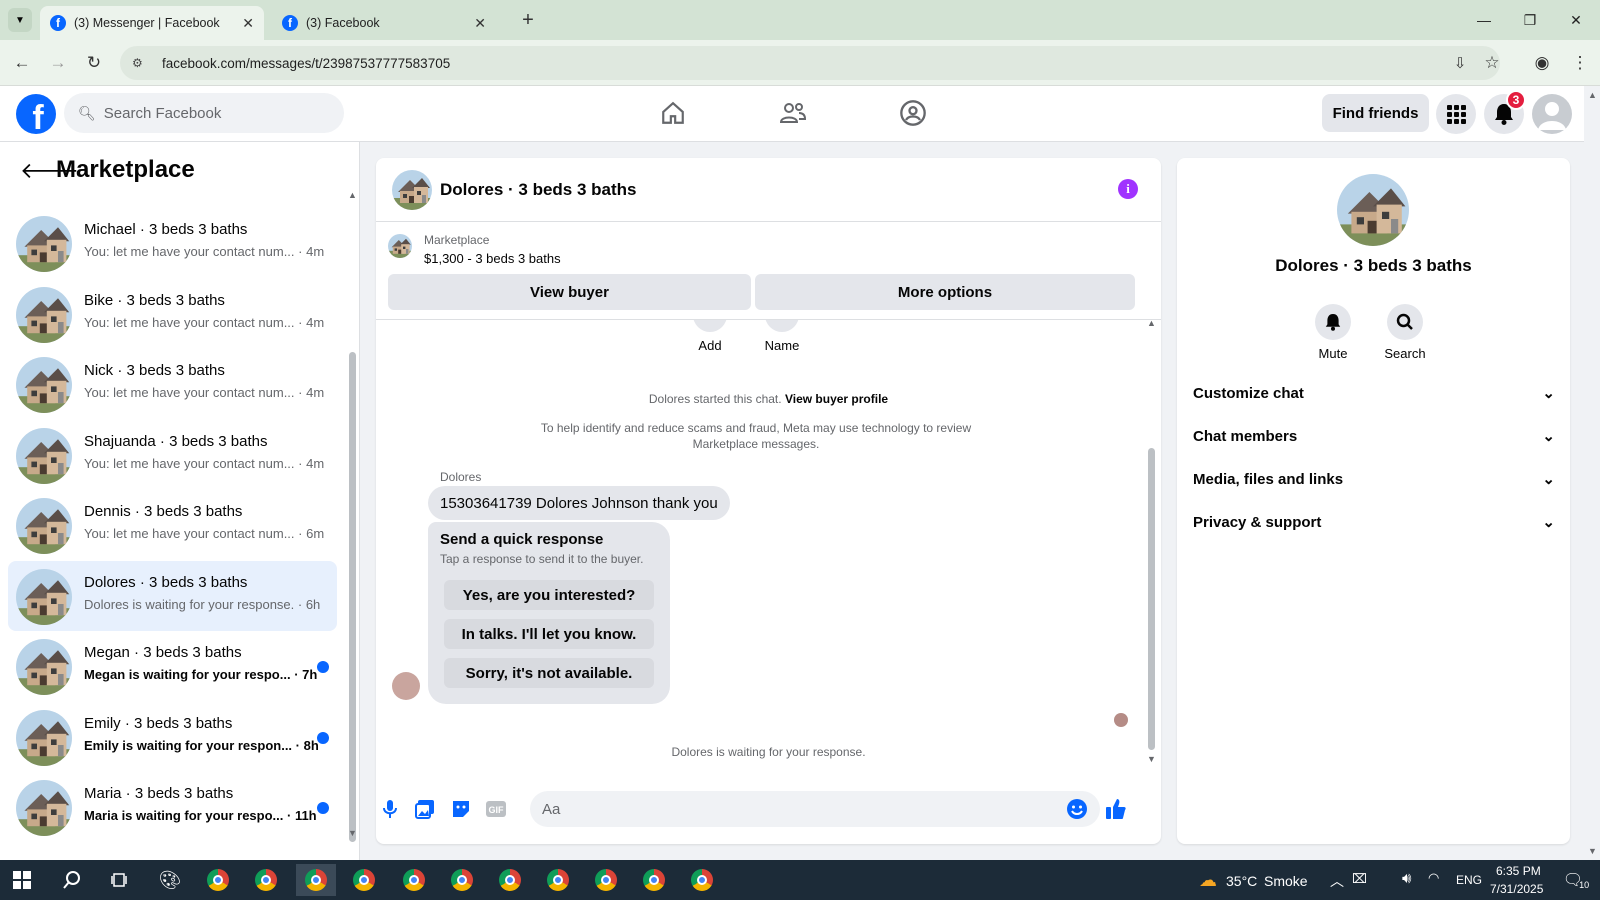 The width and height of the screenshot is (1600, 900). I want to click on taskbar-search-icon, so click(72, 880).